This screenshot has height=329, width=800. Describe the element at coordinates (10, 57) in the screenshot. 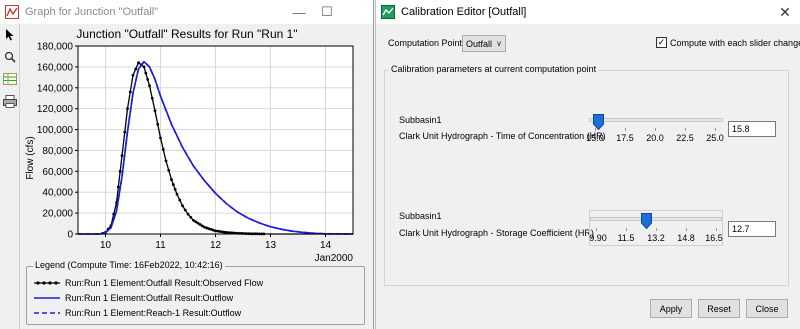

I see `zoom-icon` at that location.